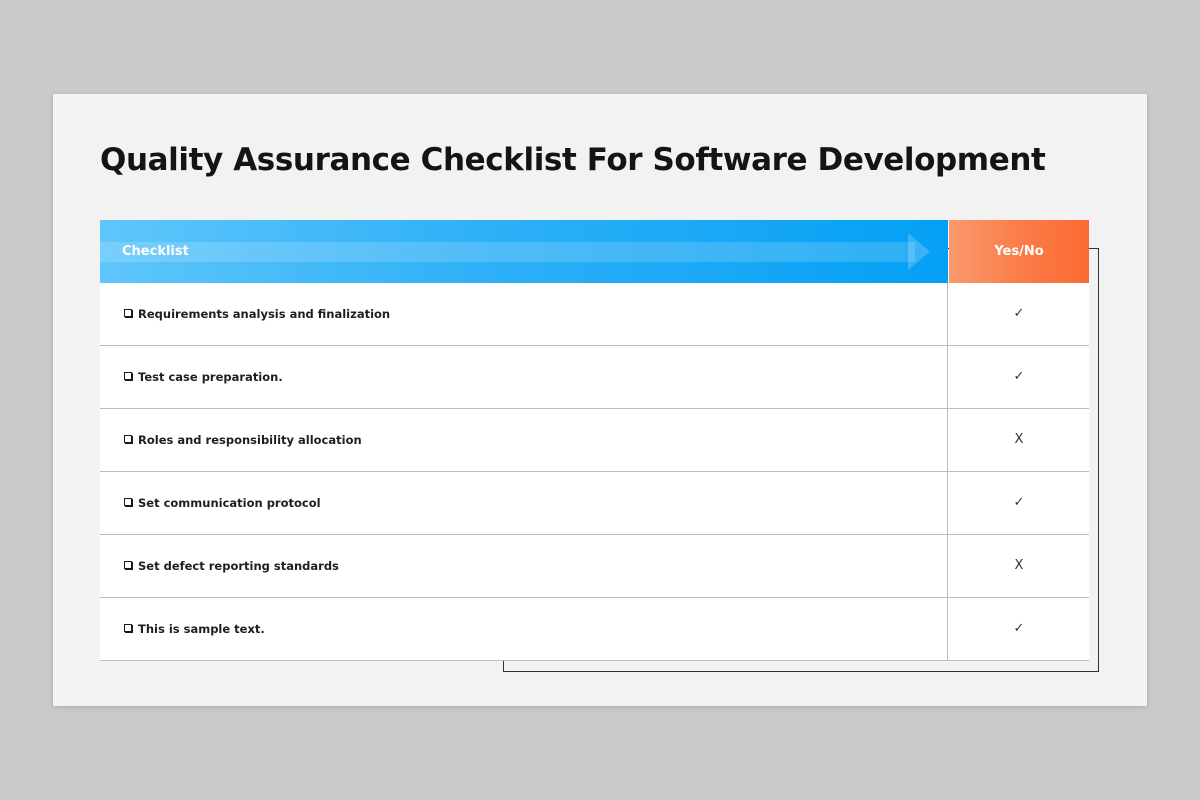 The height and width of the screenshot is (800, 1200). Describe the element at coordinates (524, 629) in the screenshot. I see `checklist-item-cell: This is sample text.` at that location.